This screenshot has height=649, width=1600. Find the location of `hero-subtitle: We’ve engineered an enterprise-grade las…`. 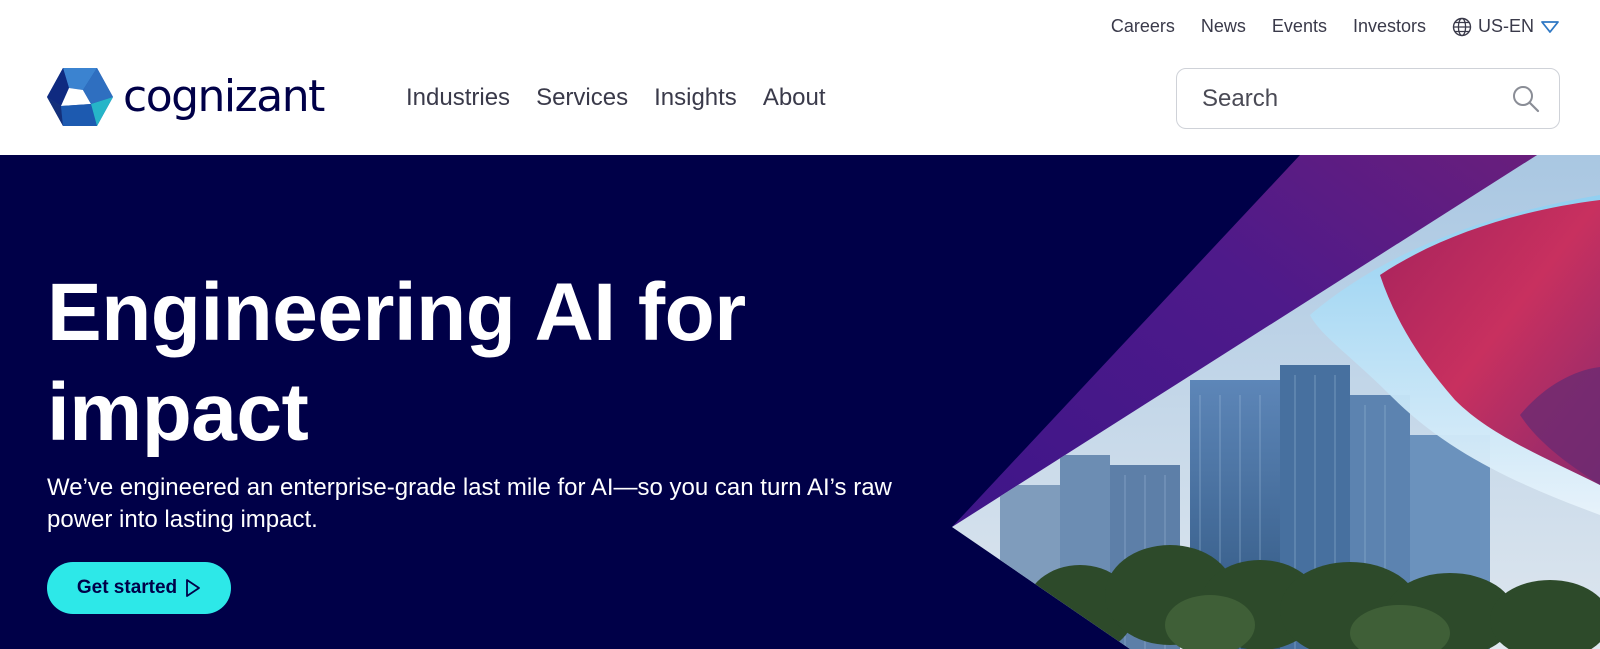

hero-subtitle: We’ve engineered an enterprise-grade las… is located at coordinates (469, 503).